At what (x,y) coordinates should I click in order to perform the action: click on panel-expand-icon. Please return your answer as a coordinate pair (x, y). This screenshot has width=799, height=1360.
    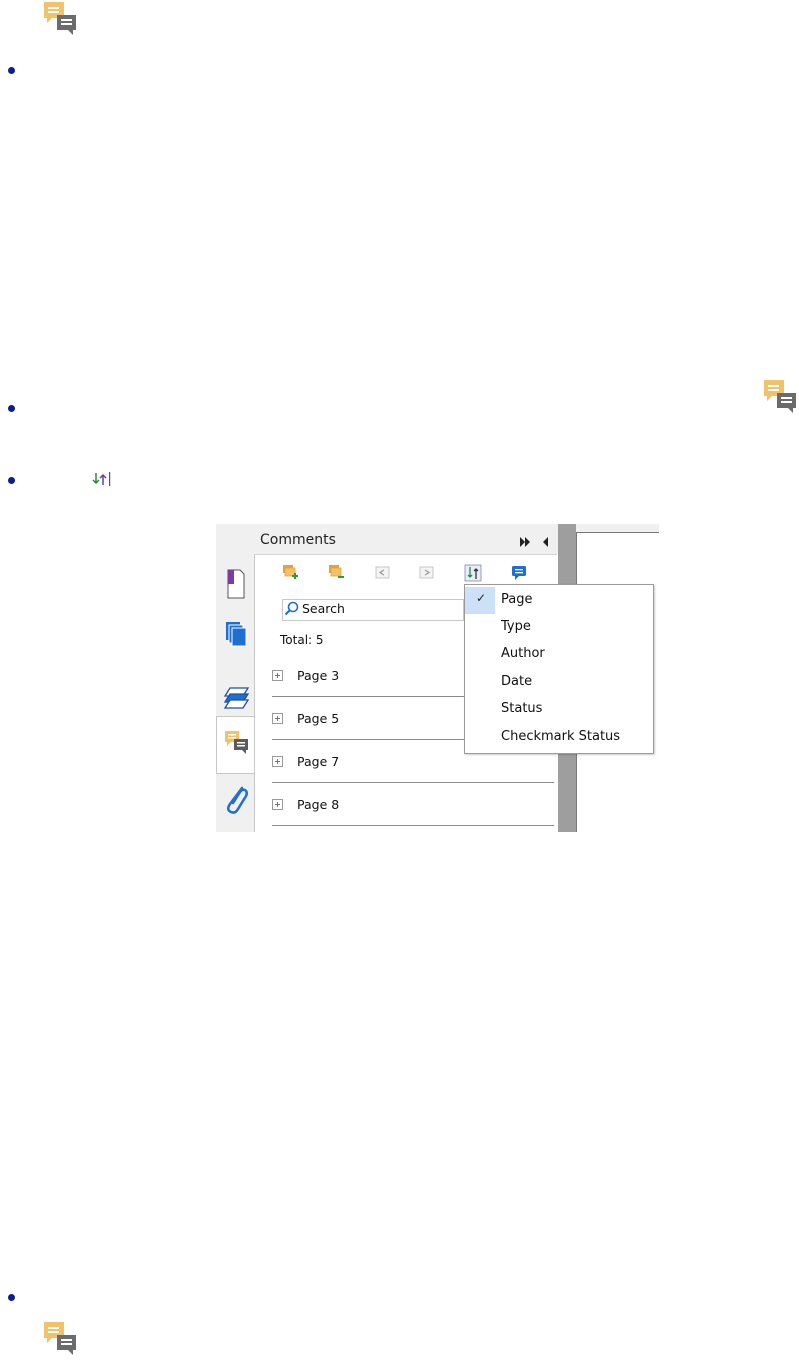
    Looking at the image, I should click on (527, 542).